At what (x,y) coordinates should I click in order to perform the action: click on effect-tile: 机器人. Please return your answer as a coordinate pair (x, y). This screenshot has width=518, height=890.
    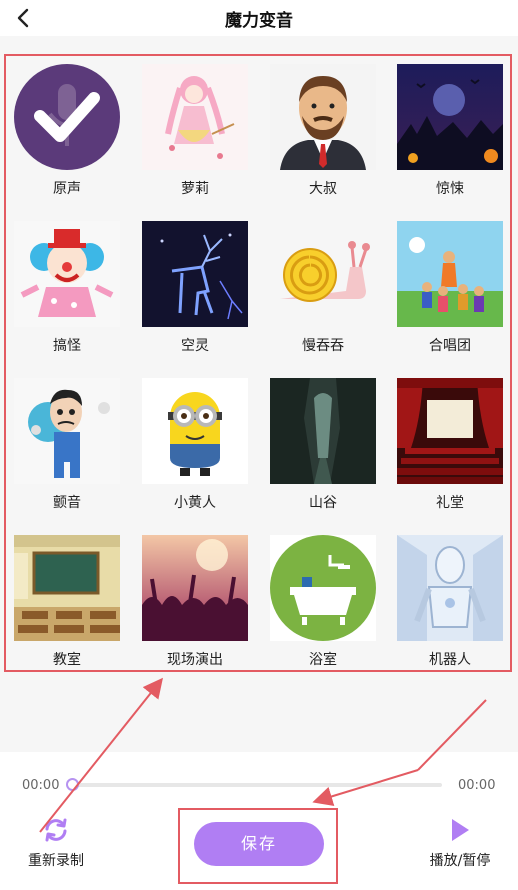
    Looking at the image, I should click on (450, 610).